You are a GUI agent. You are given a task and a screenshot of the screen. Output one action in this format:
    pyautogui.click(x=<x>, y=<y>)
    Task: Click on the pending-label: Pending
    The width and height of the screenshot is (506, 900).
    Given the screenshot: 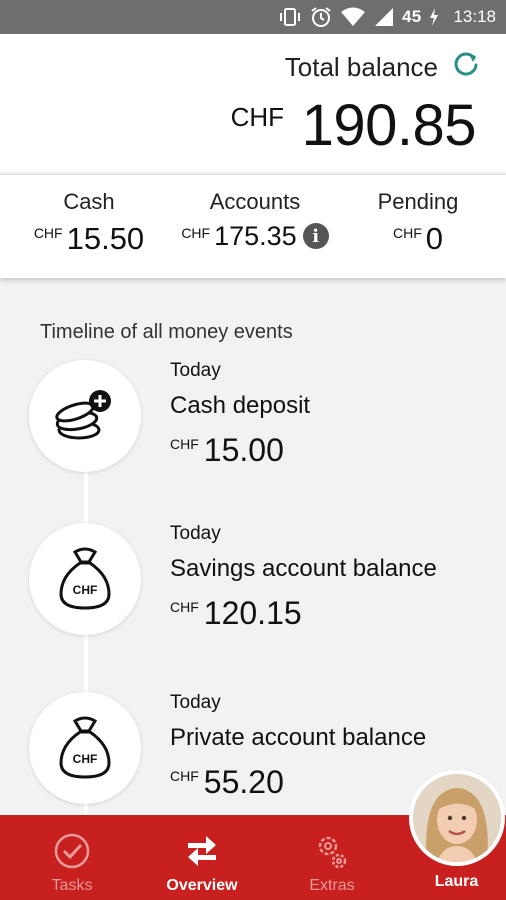 What is the action you would take?
    pyautogui.click(x=418, y=201)
    